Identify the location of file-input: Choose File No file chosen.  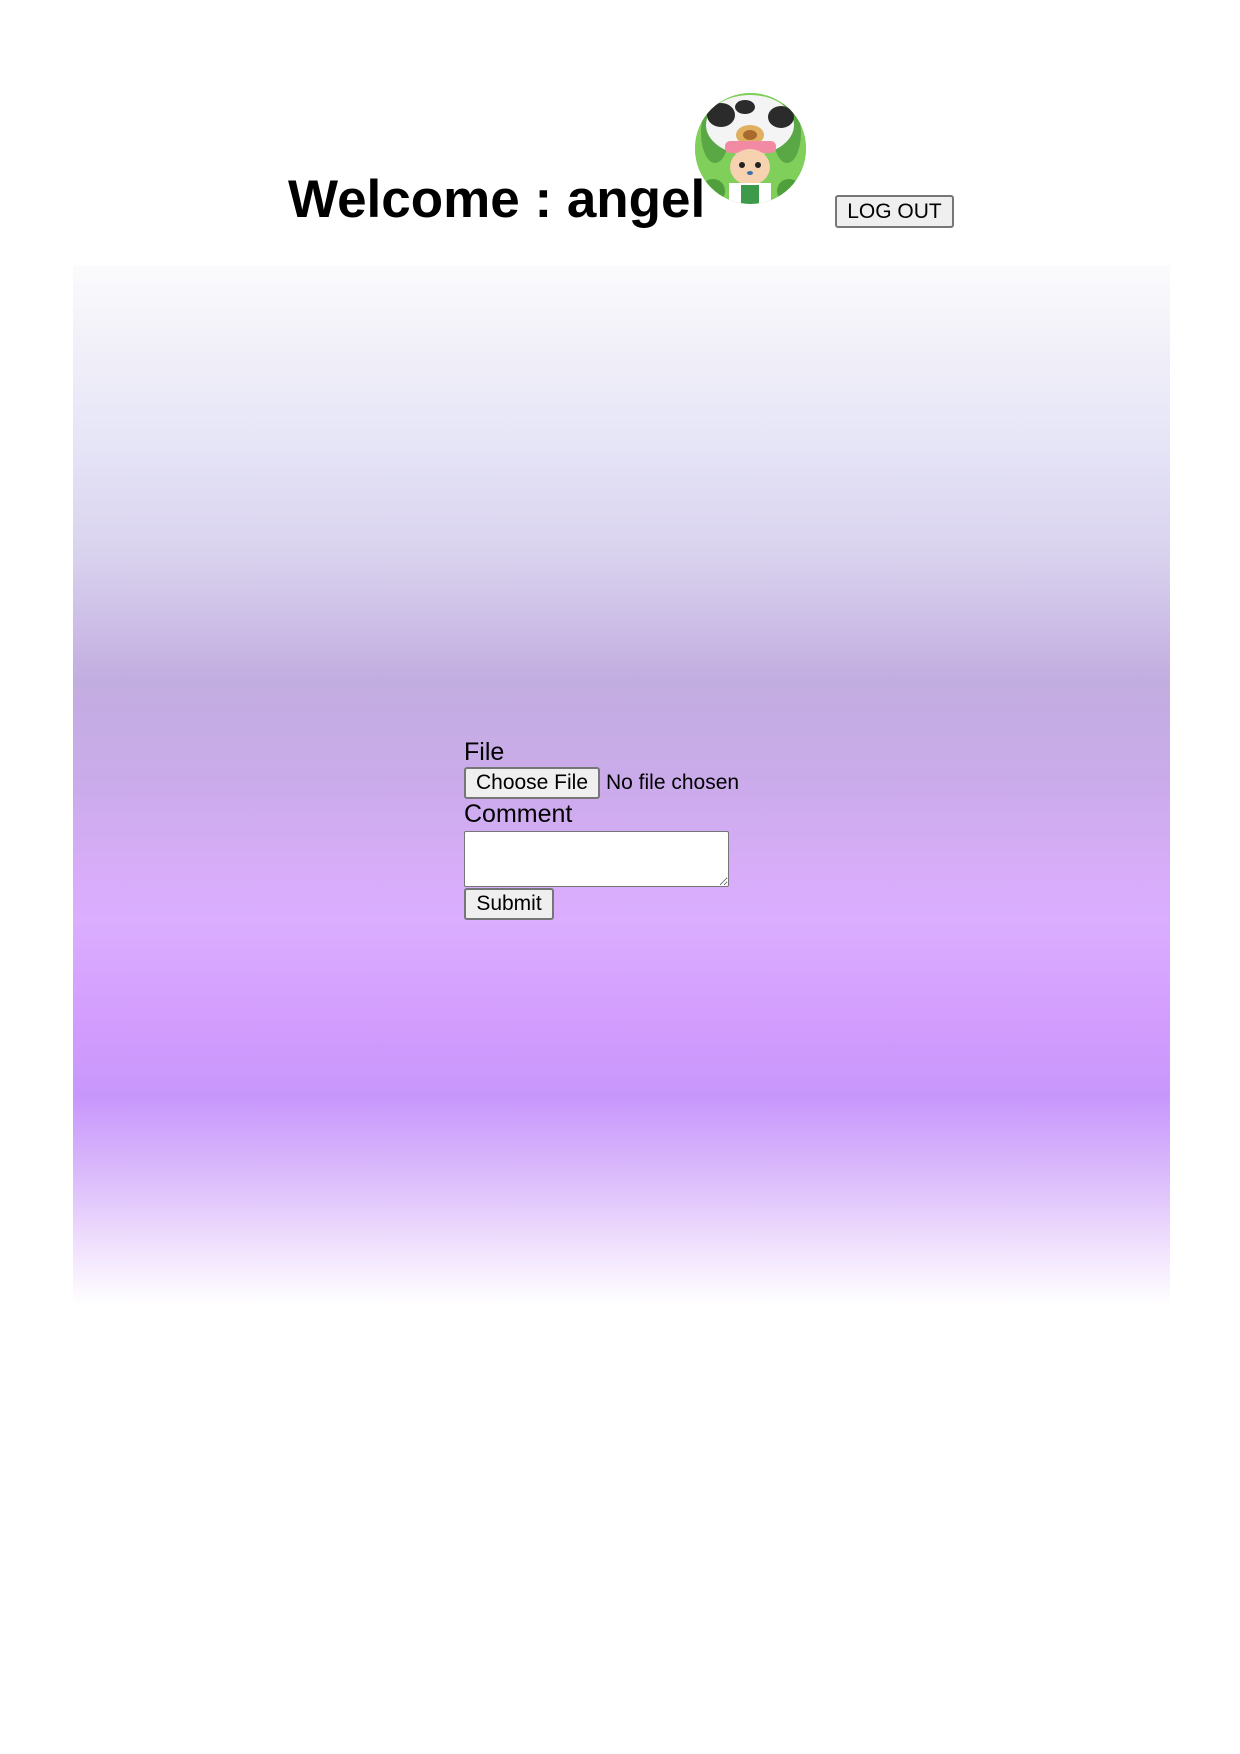
(624, 783).